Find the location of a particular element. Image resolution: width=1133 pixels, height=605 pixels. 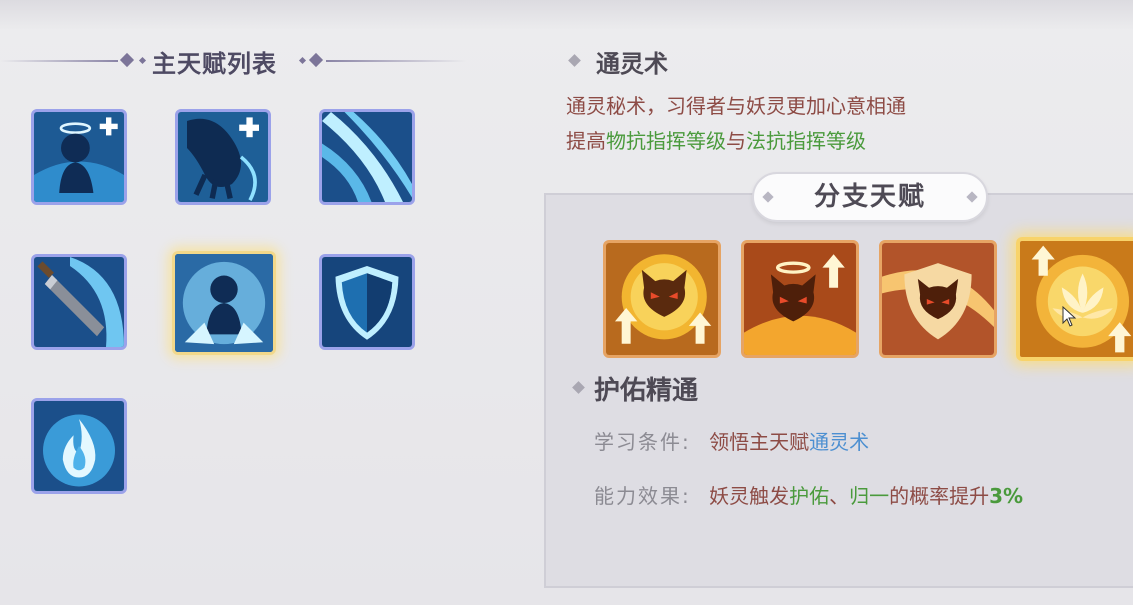

blue-flame-icon is located at coordinates (79, 446).